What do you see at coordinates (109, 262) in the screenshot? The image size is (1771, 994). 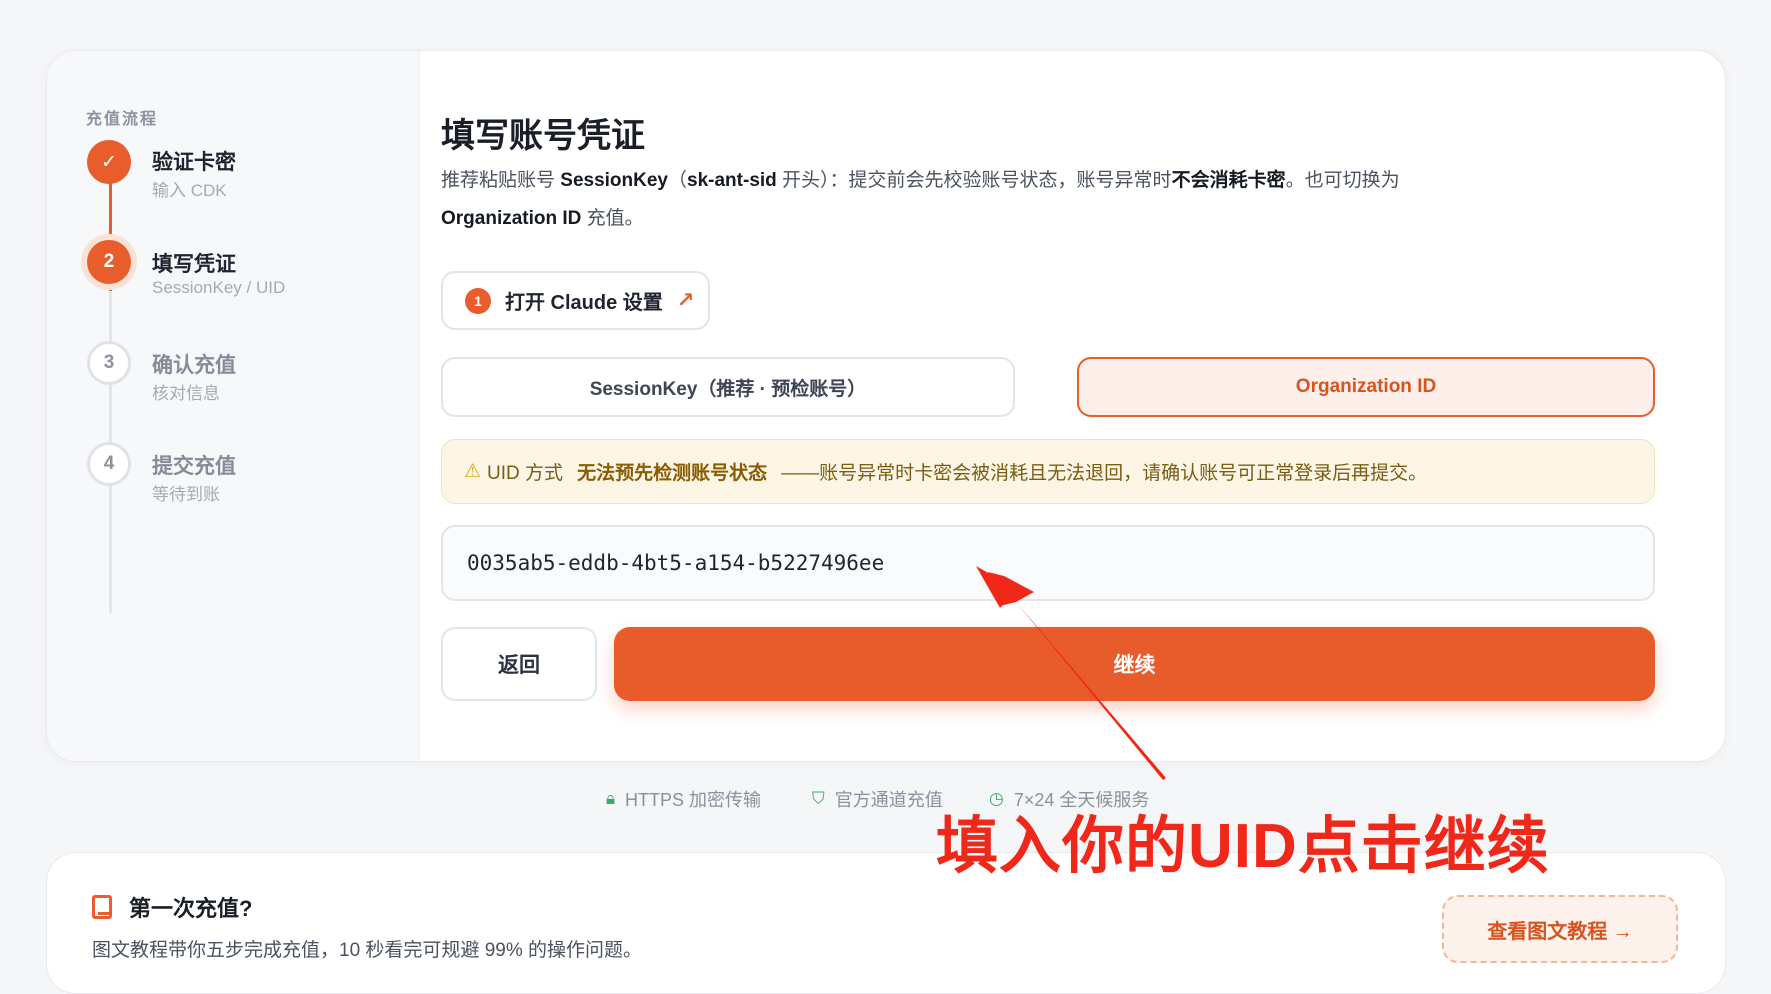 I see `step-2-badge: 2` at bounding box center [109, 262].